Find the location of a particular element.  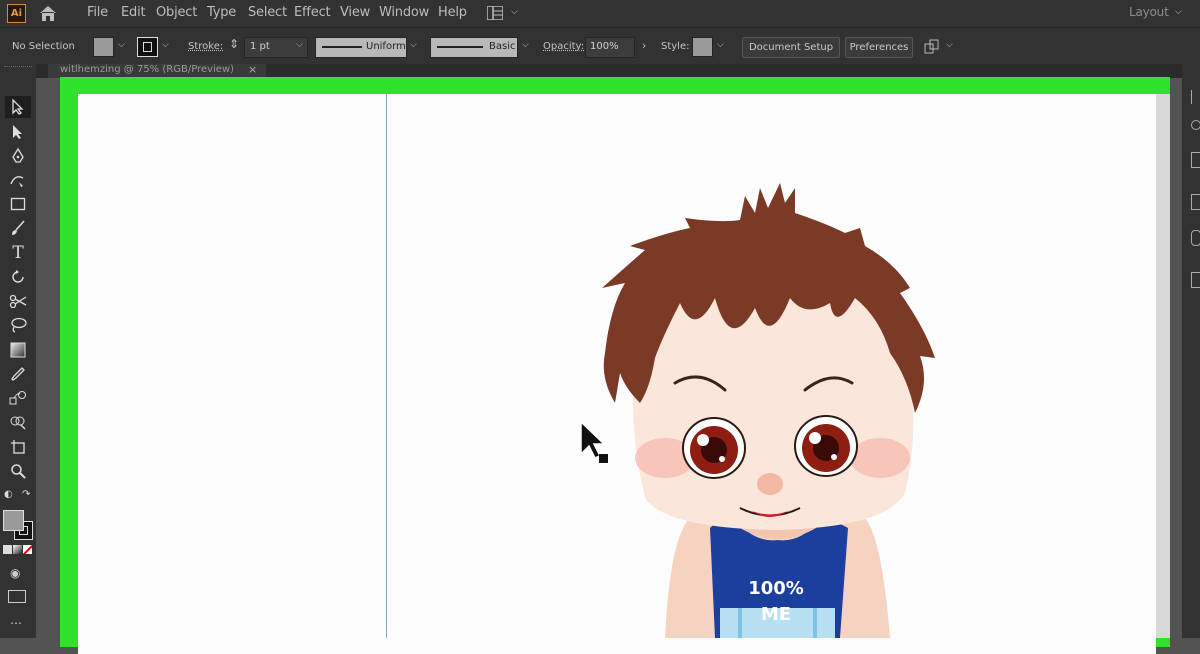

shirt-text: ME is located at coordinates (776, 614).